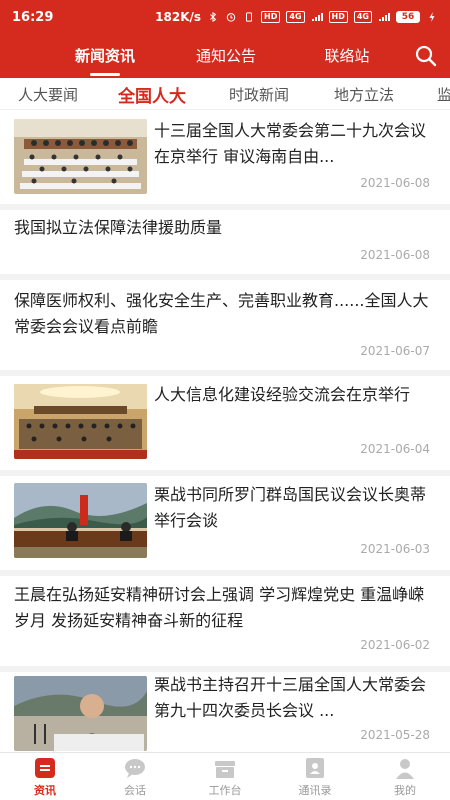  I want to click on news-date: 2021-06-07, so click(395, 351).